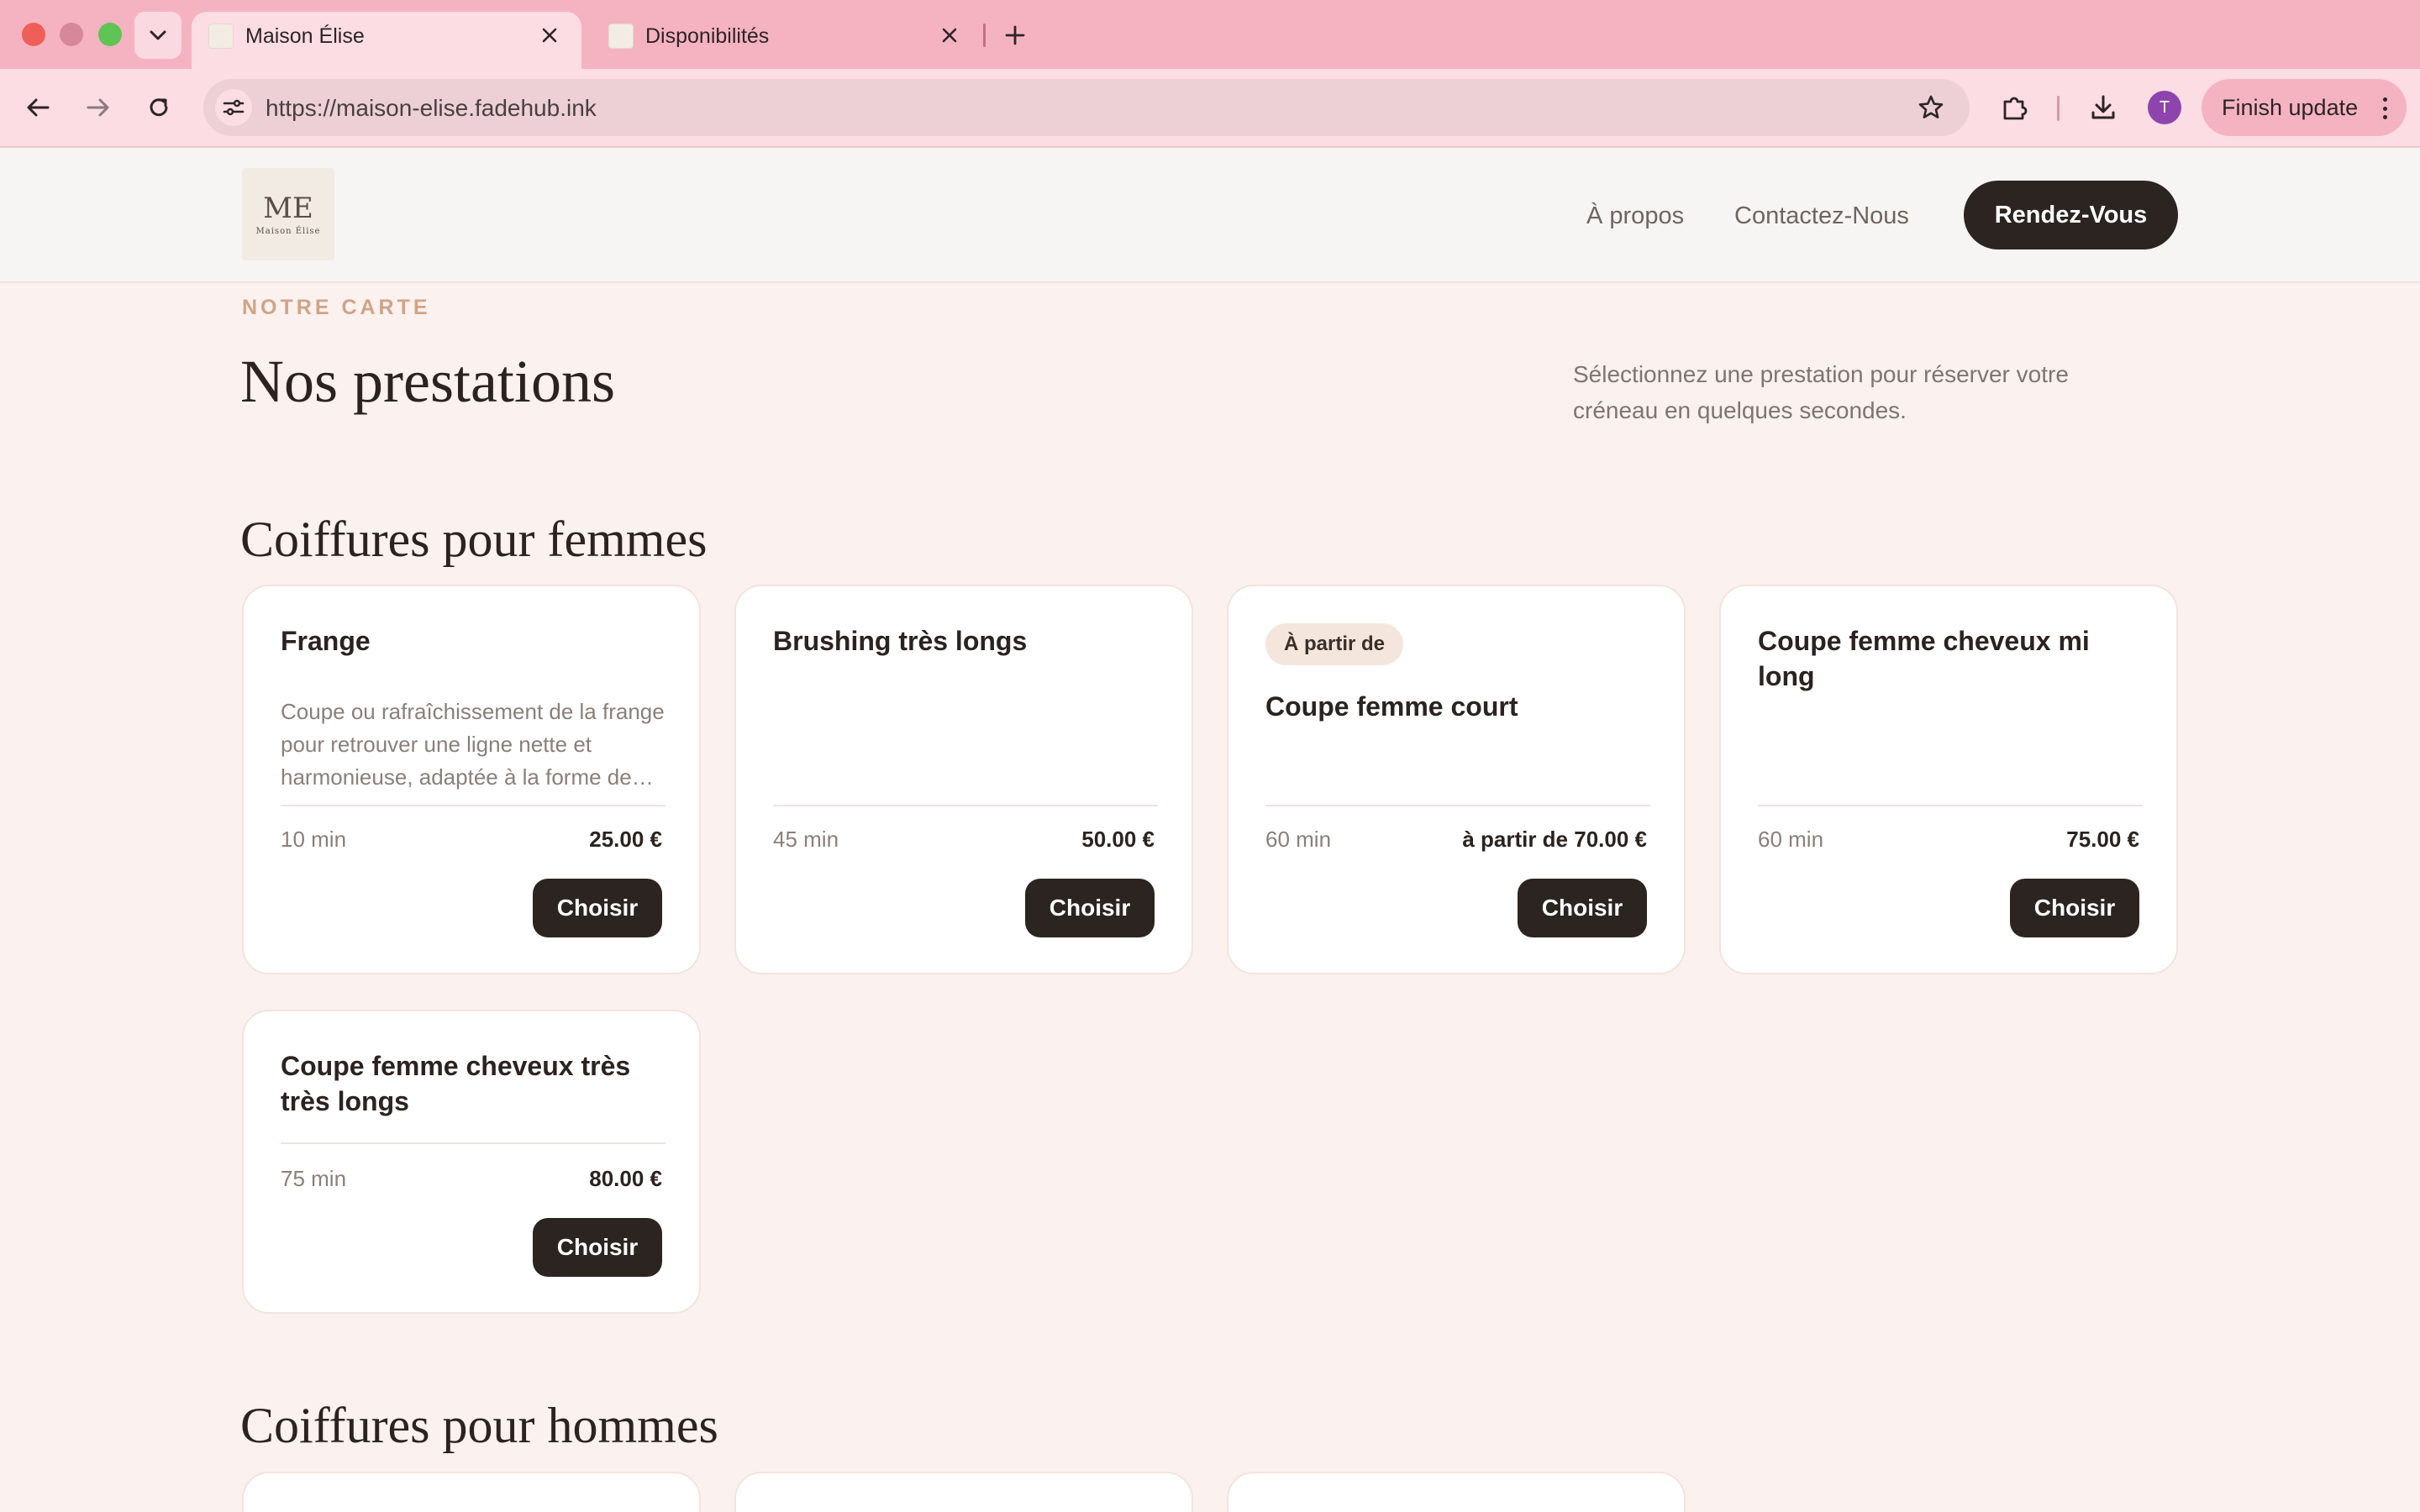 The image size is (2420, 1512). I want to click on price-badge: À partir de, so click(1334, 644).